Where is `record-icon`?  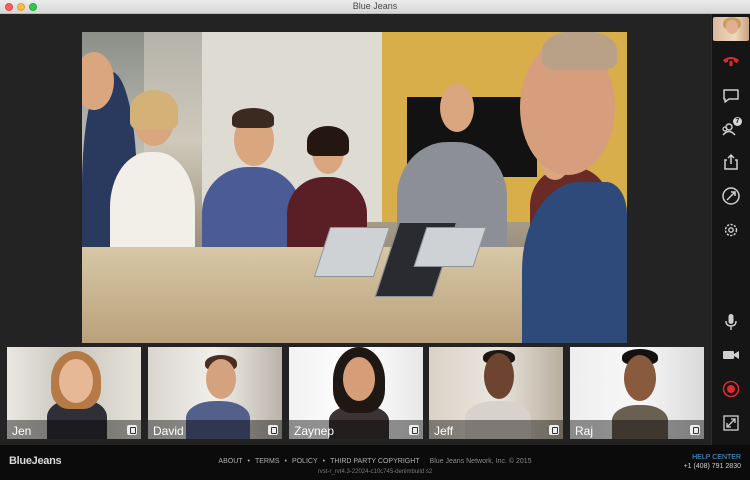 record-icon is located at coordinates (731, 389).